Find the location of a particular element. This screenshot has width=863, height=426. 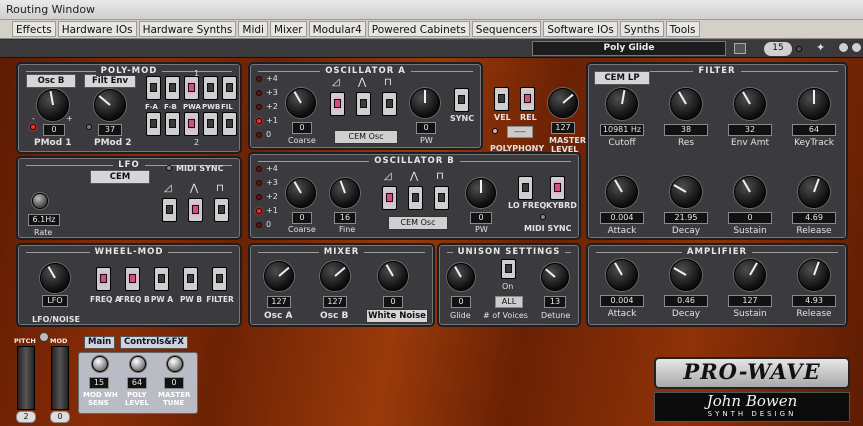

menu-item-7: Sequencers is located at coordinates (506, 29).